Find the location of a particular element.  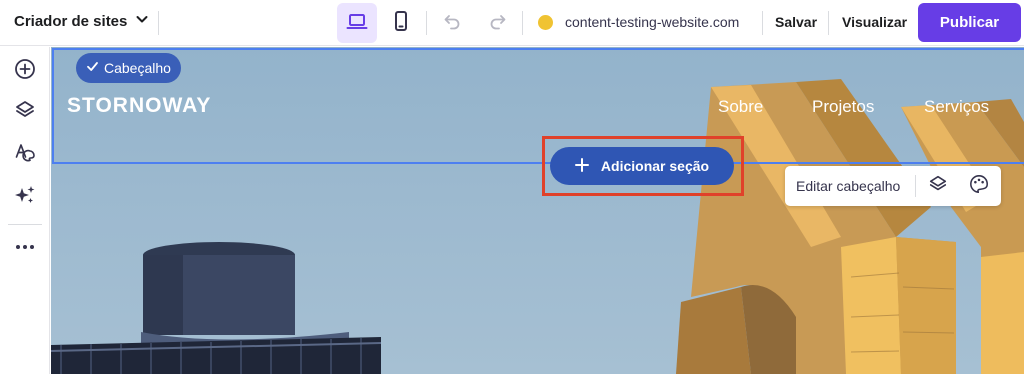

layers-button is located at coordinates (25, 112).